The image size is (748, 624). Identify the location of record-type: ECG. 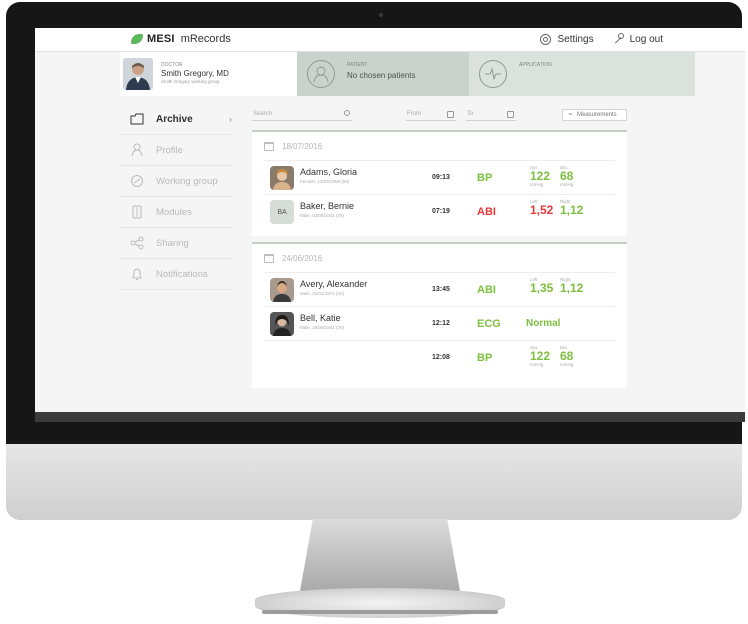
(489, 324).